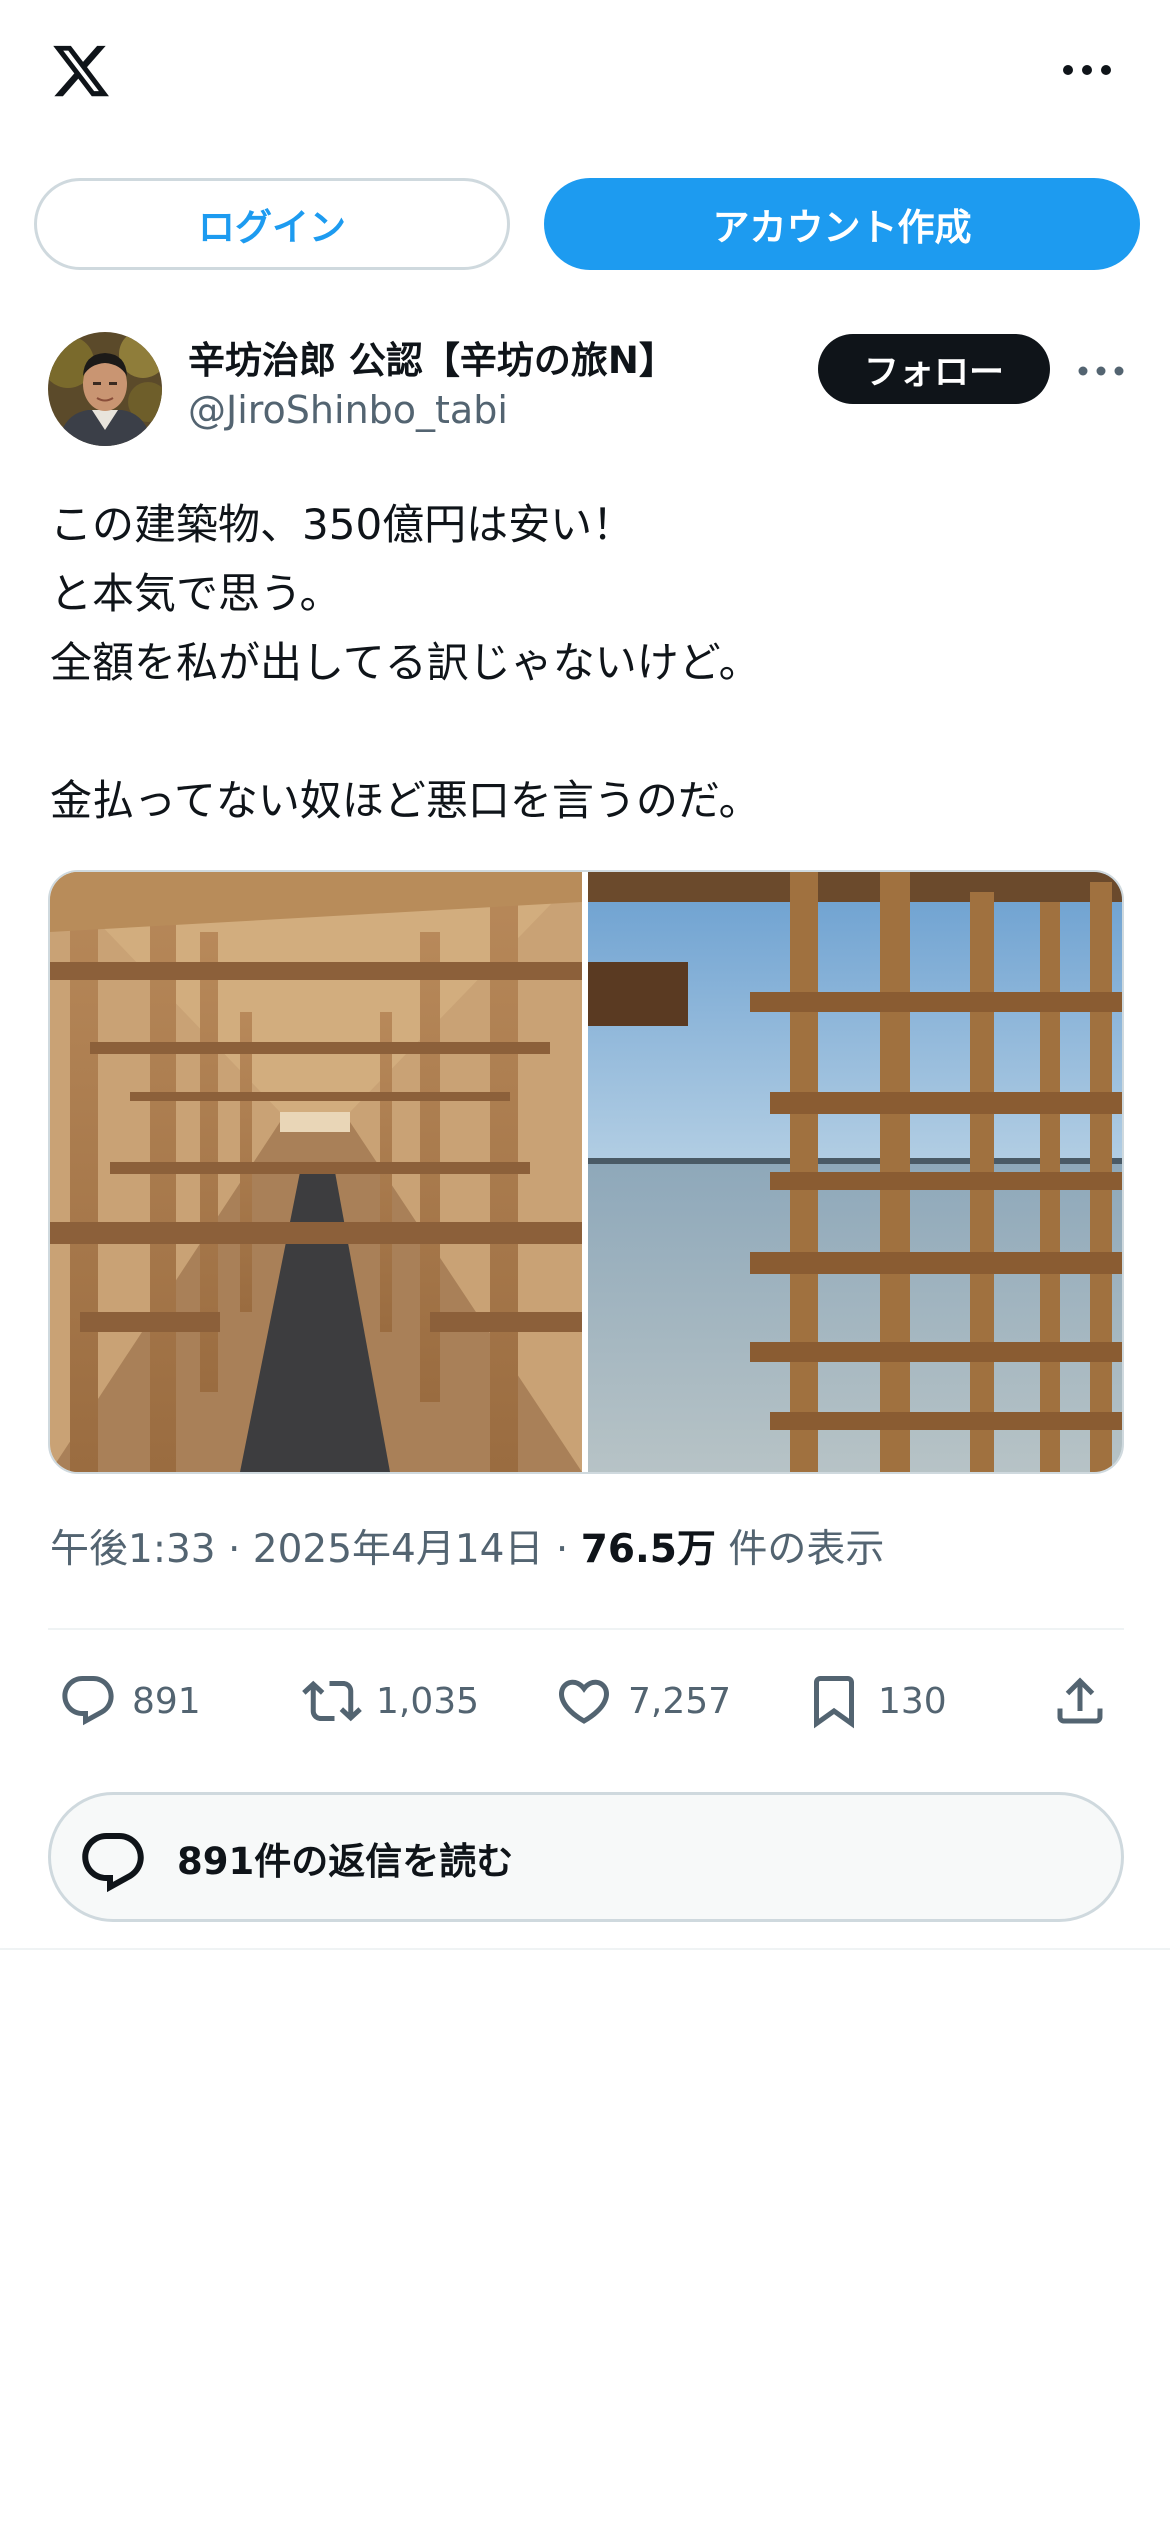 The image size is (1170, 2532). I want to click on user-handle: @JiroShinbo_tabi, so click(348, 410).